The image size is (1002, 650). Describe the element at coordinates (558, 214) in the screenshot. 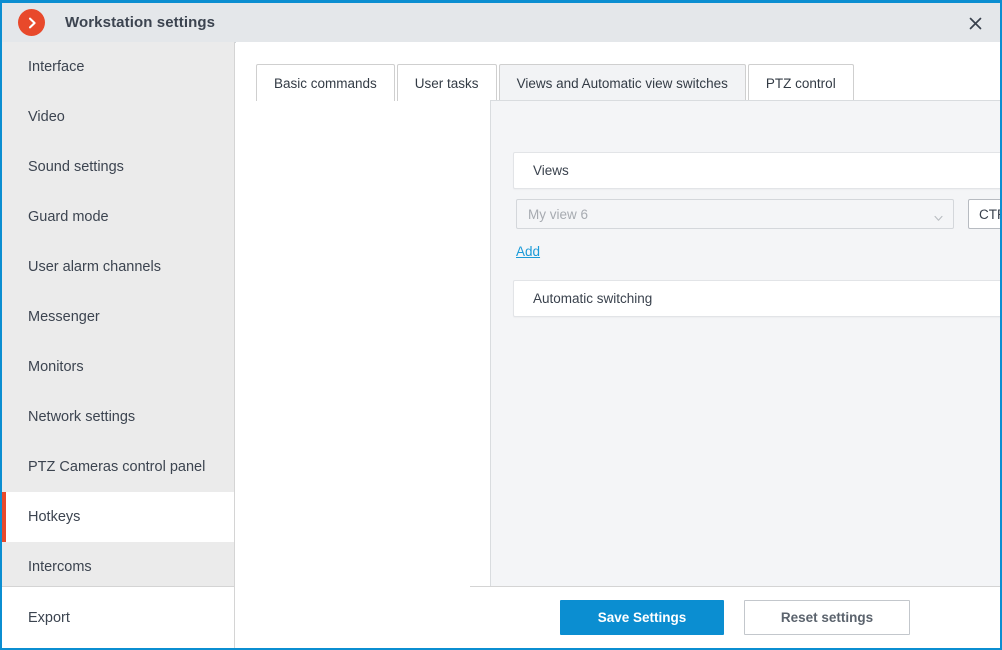

I see `view-select-value: My view 6` at that location.